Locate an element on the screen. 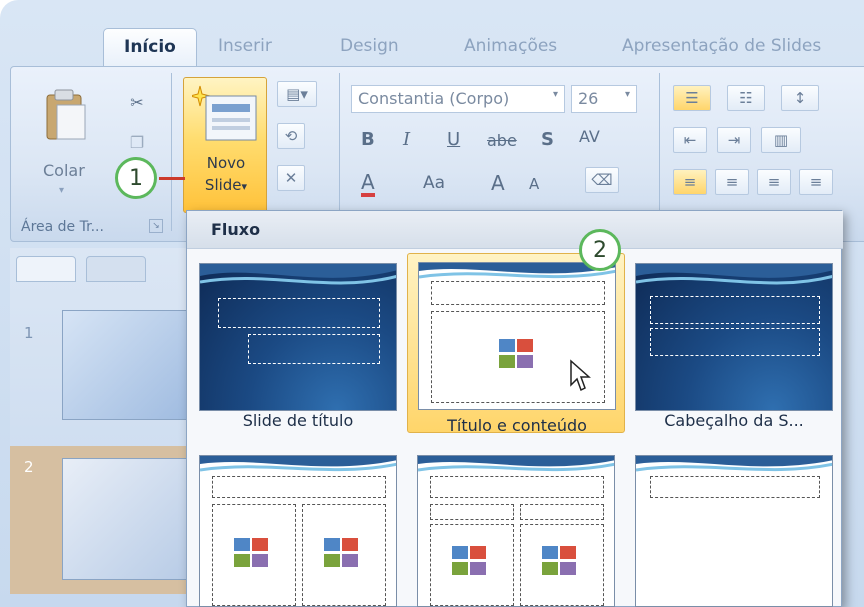 This screenshot has height=607, width=864. bullets-icon: ☰ is located at coordinates (692, 98).